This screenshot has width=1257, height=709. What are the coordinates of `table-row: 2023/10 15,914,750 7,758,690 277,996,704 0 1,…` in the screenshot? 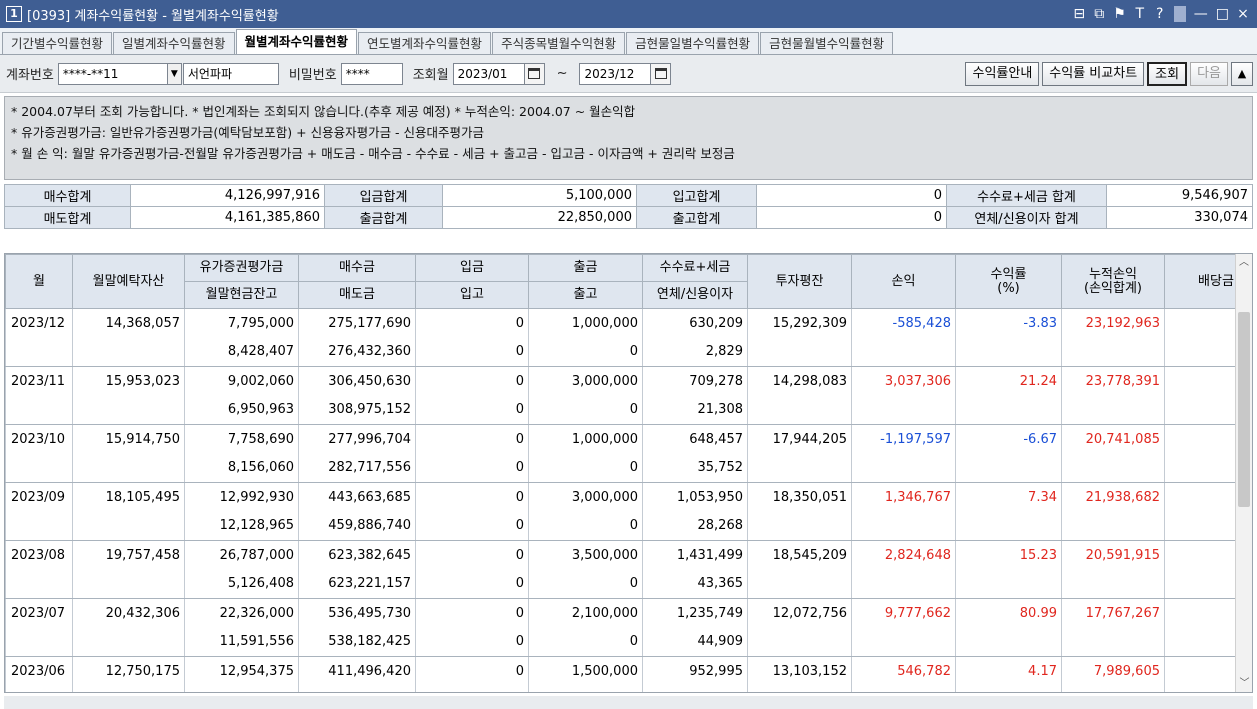 It's located at (628, 439).